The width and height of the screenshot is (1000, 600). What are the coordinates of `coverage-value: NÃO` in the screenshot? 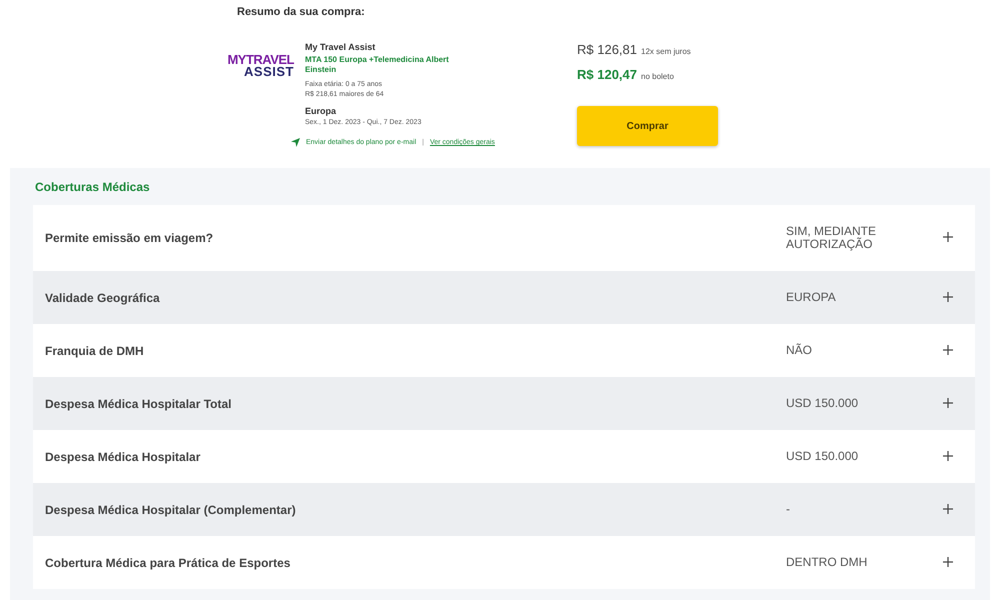 It's located at (800, 350).